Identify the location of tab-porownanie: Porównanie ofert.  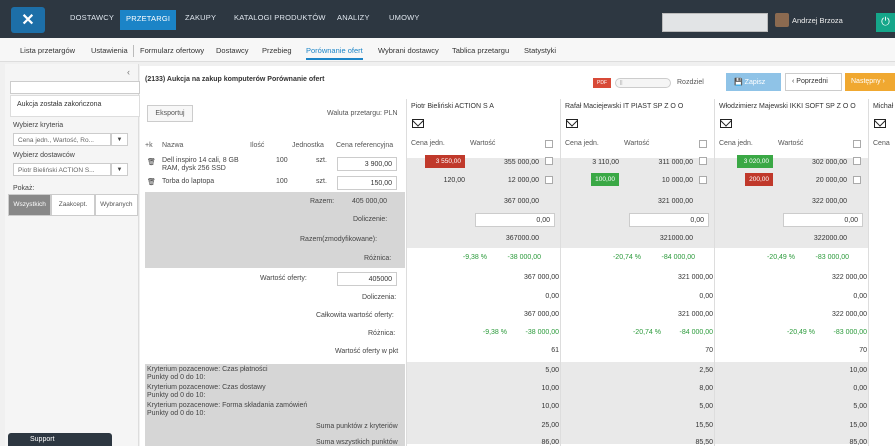
(334, 53).